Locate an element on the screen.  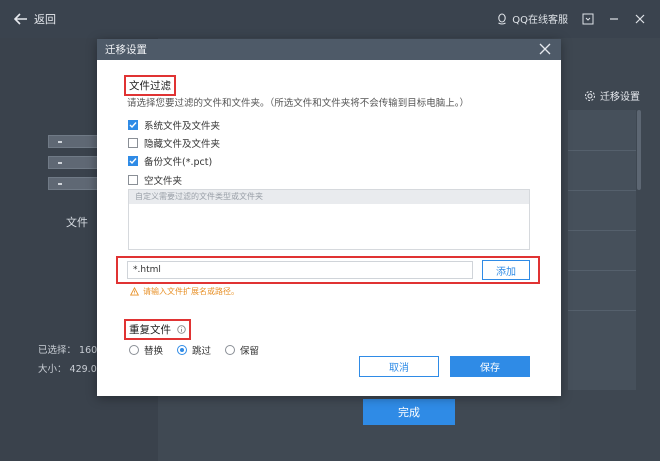
arrow-left-icon is located at coordinates (20, 19).